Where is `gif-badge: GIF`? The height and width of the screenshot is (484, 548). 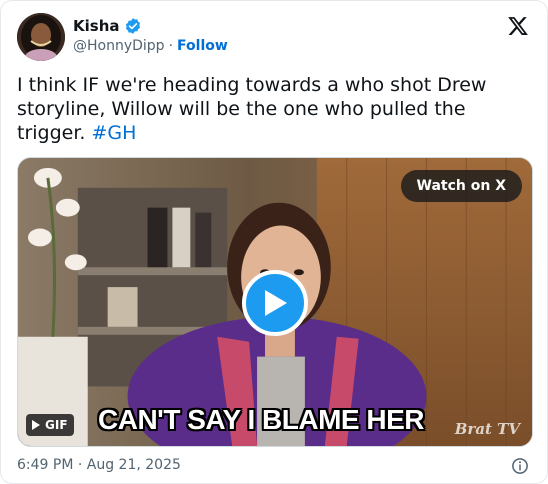
gif-badge: GIF is located at coordinates (50, 425).